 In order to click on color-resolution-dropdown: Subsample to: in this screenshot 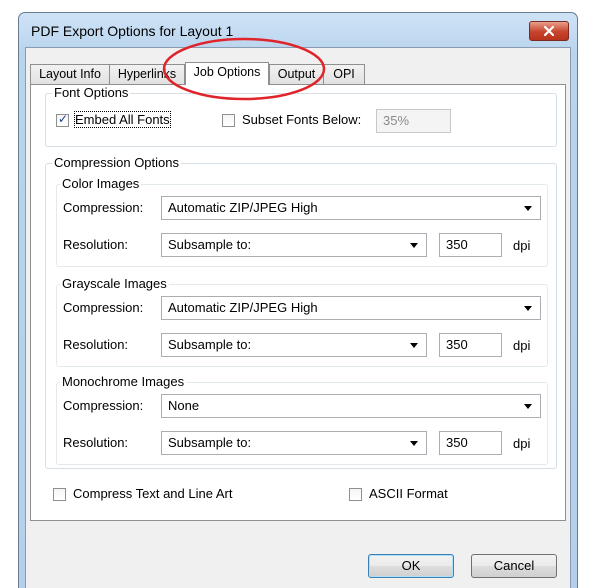, I will do `click(294, 245)`.